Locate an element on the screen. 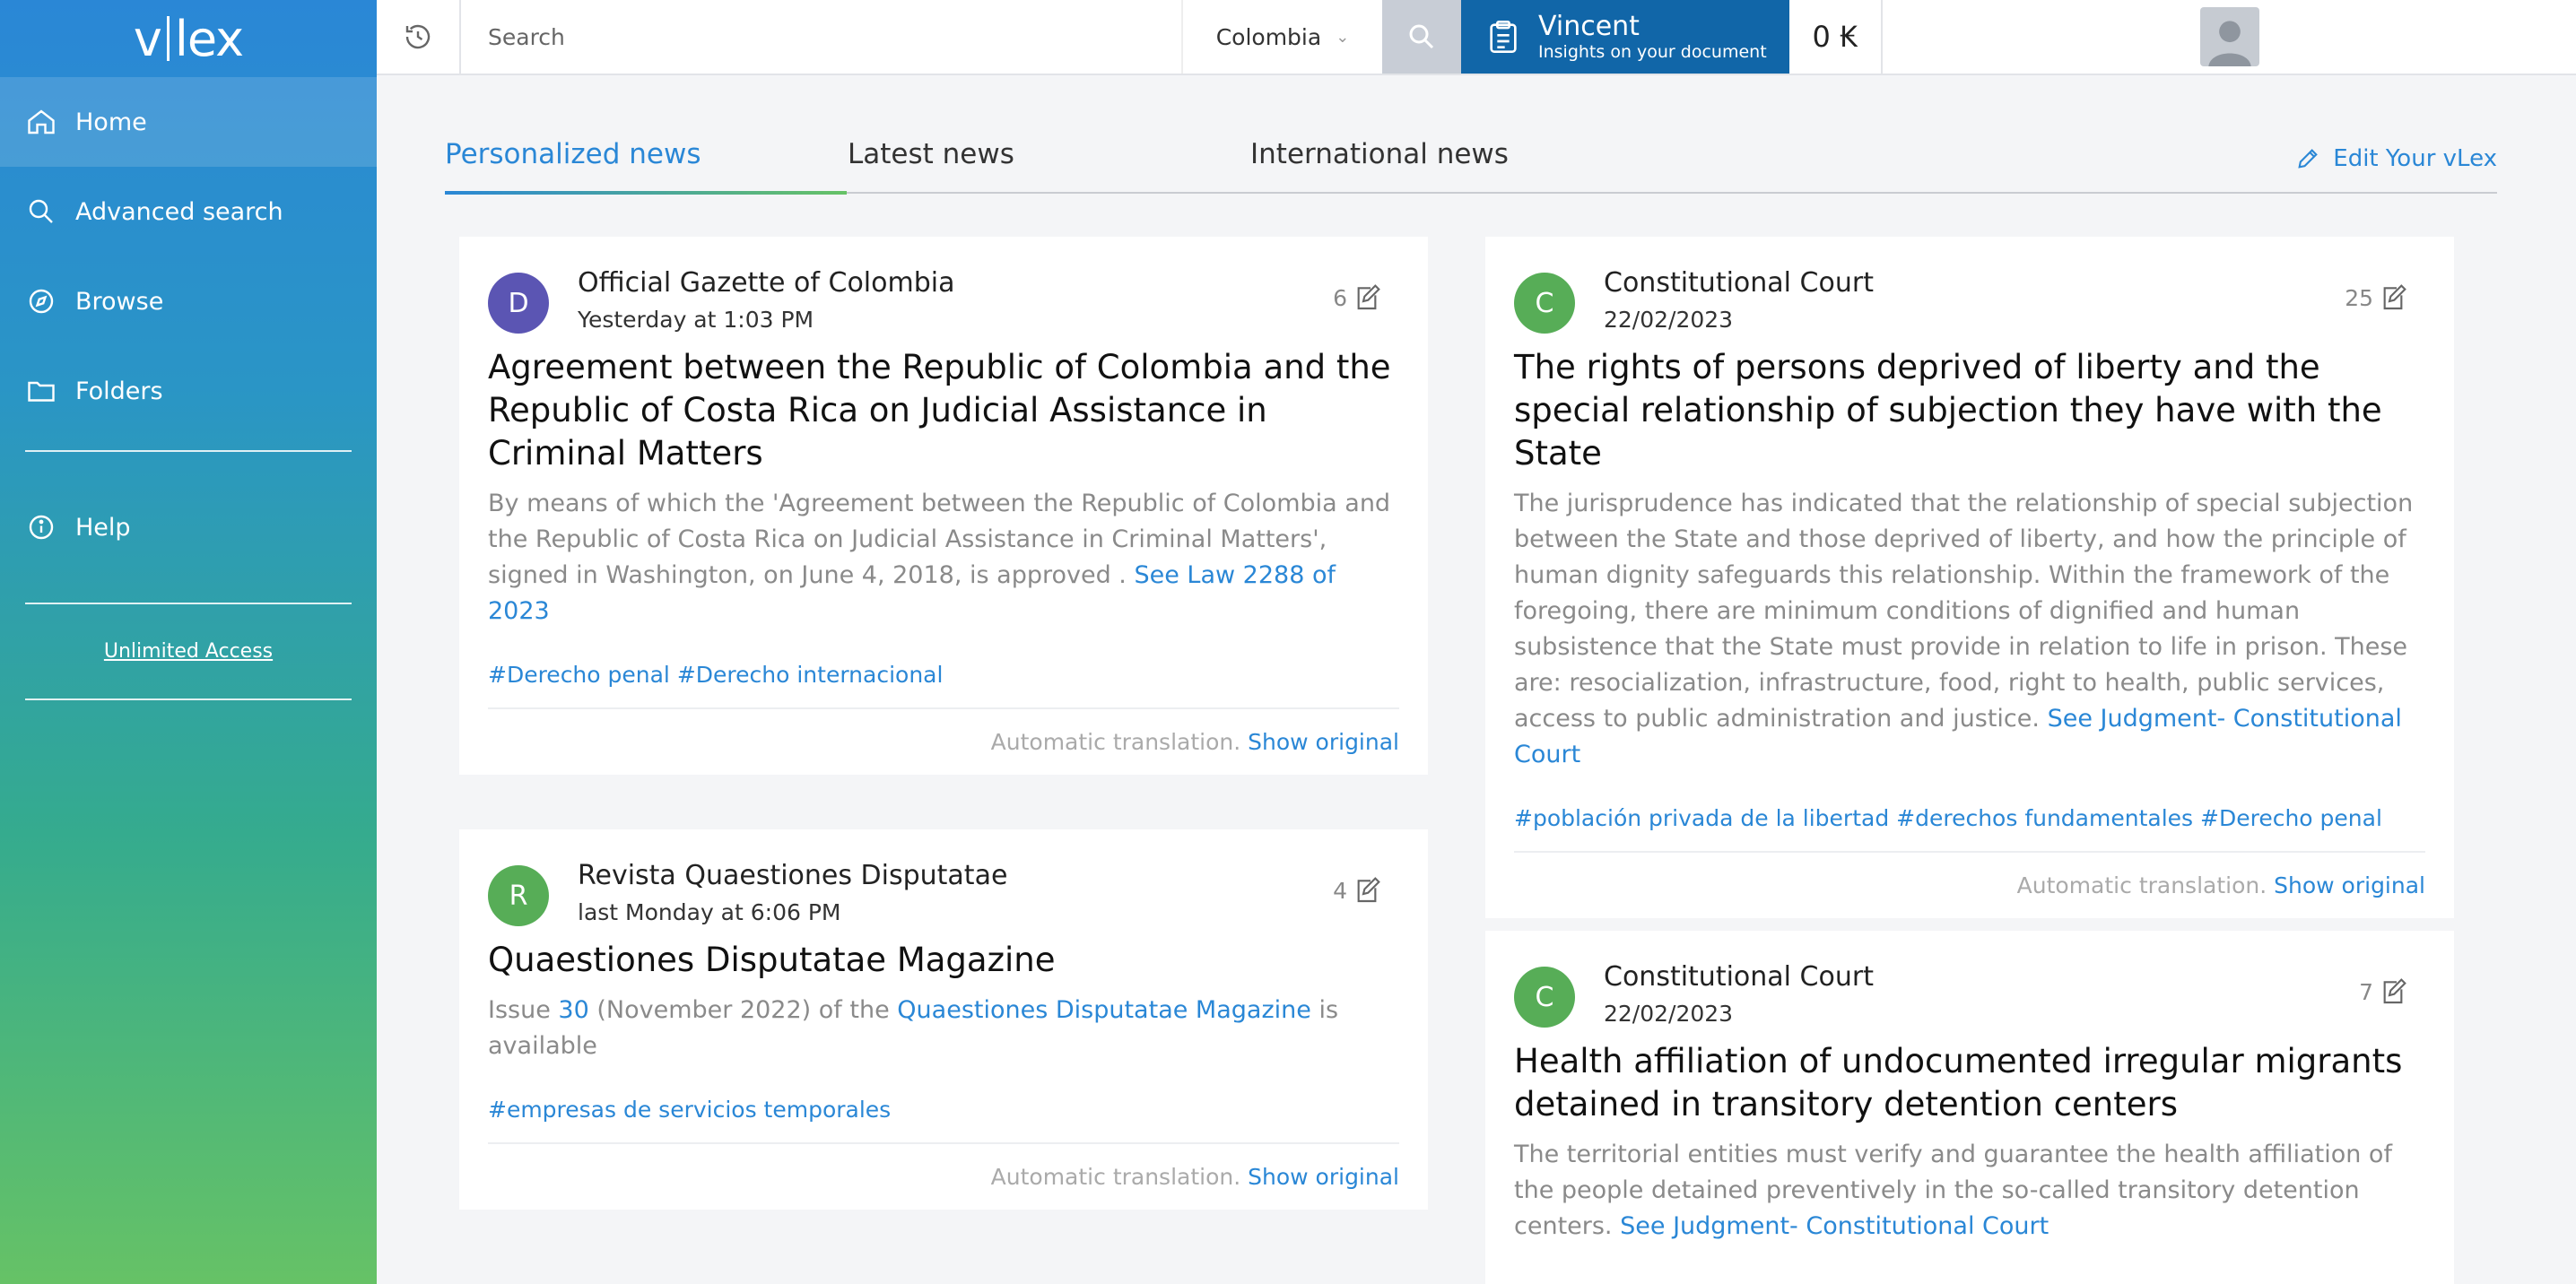 The height and width of the screenshot is (1284, 2576). user-avatar is located at coordinates (2229, 37).